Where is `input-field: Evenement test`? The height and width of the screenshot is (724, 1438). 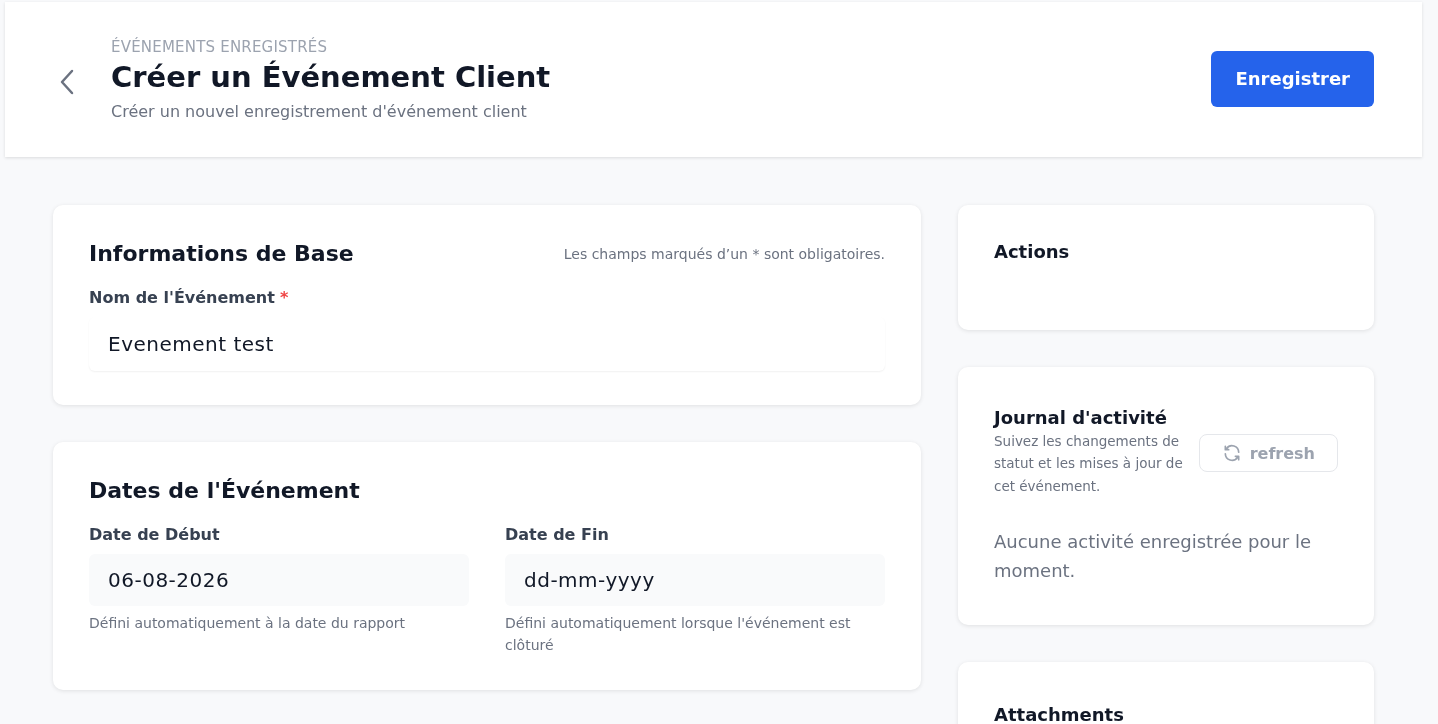
input-field: Evenement test is located at coordinates (487, 344).